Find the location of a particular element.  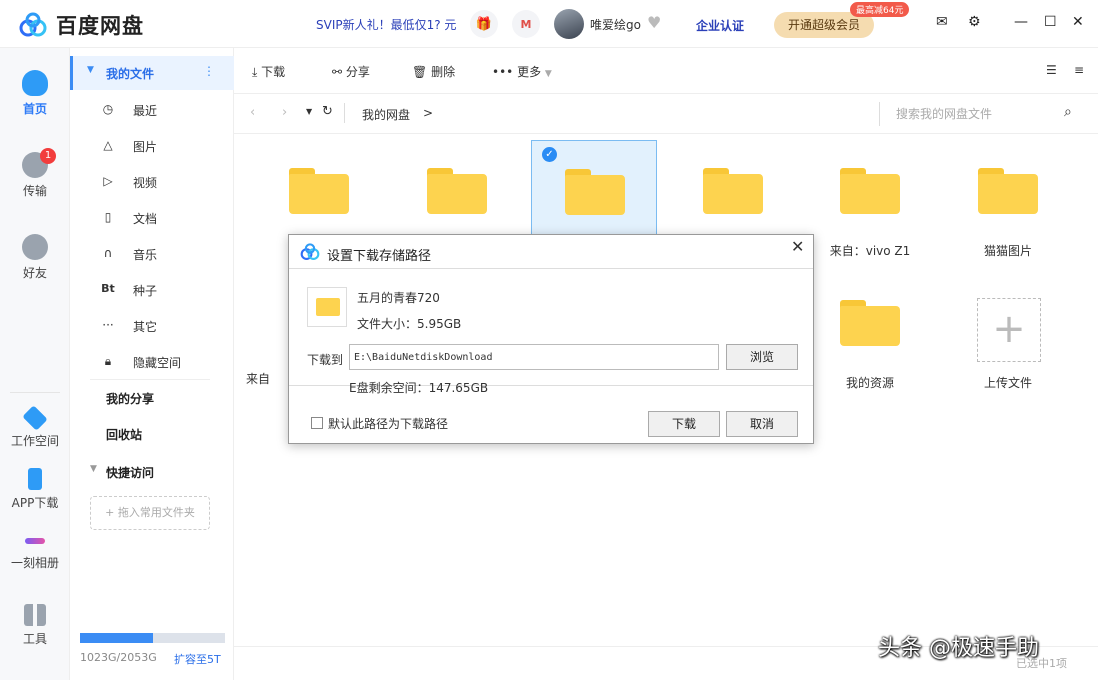

dialog-title: 设置下载存储路径 is located at coordinates (379, 256).